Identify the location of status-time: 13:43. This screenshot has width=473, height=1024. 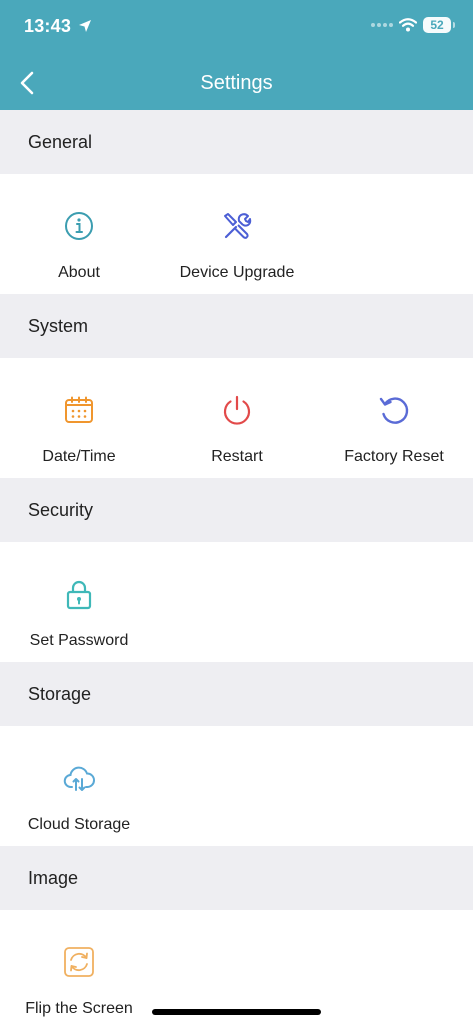
(48, 26).